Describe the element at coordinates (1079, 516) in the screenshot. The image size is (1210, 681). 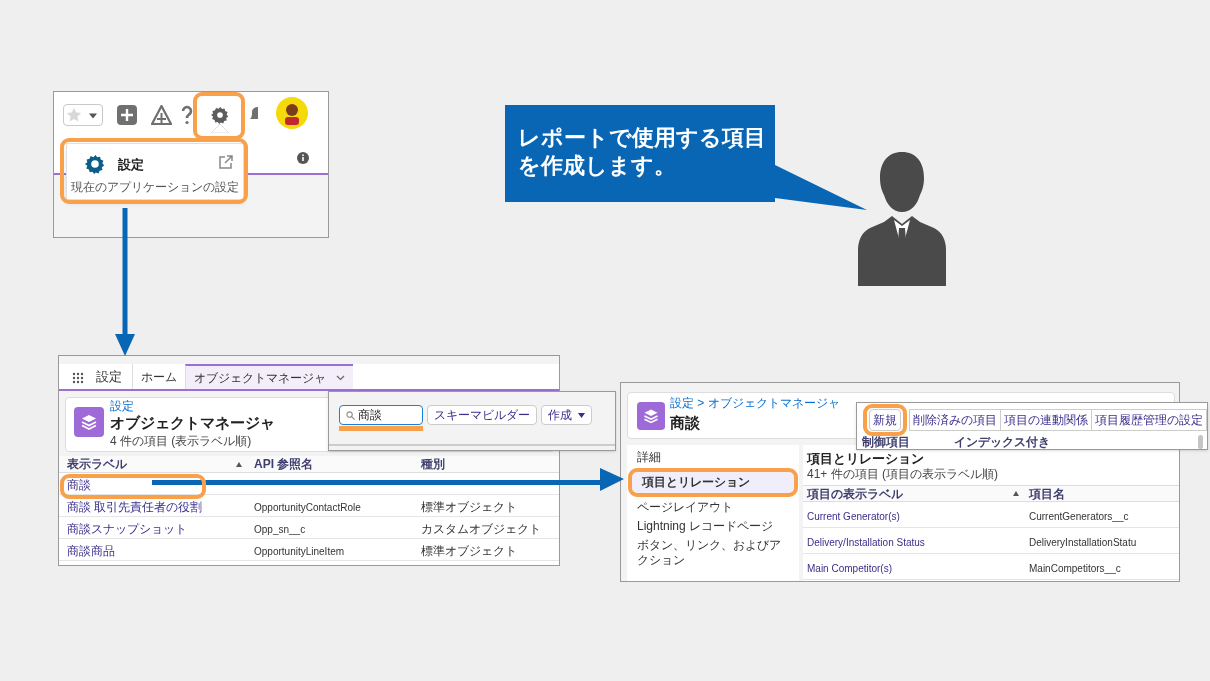
I see `table-cell: CurrentGenerators__c` at that location.